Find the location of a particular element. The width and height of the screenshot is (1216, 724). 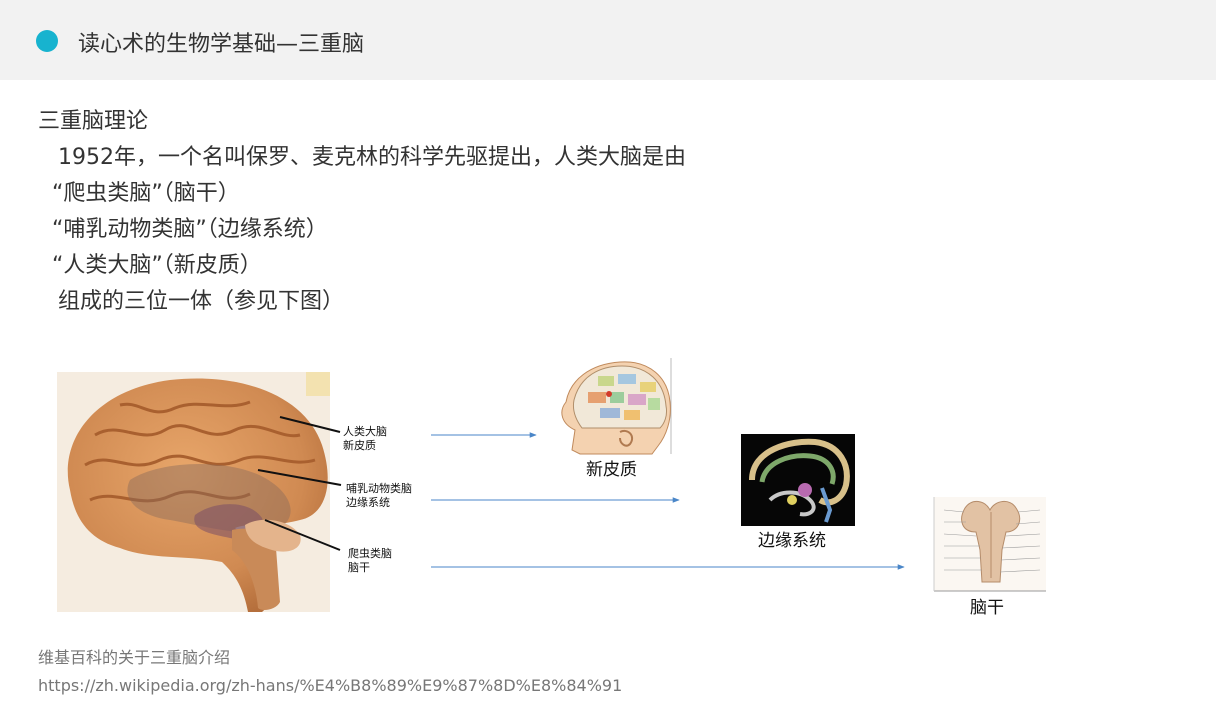

conclusion-line: 组成的三位一体（参见下图） is located at coordinates (201, 301).